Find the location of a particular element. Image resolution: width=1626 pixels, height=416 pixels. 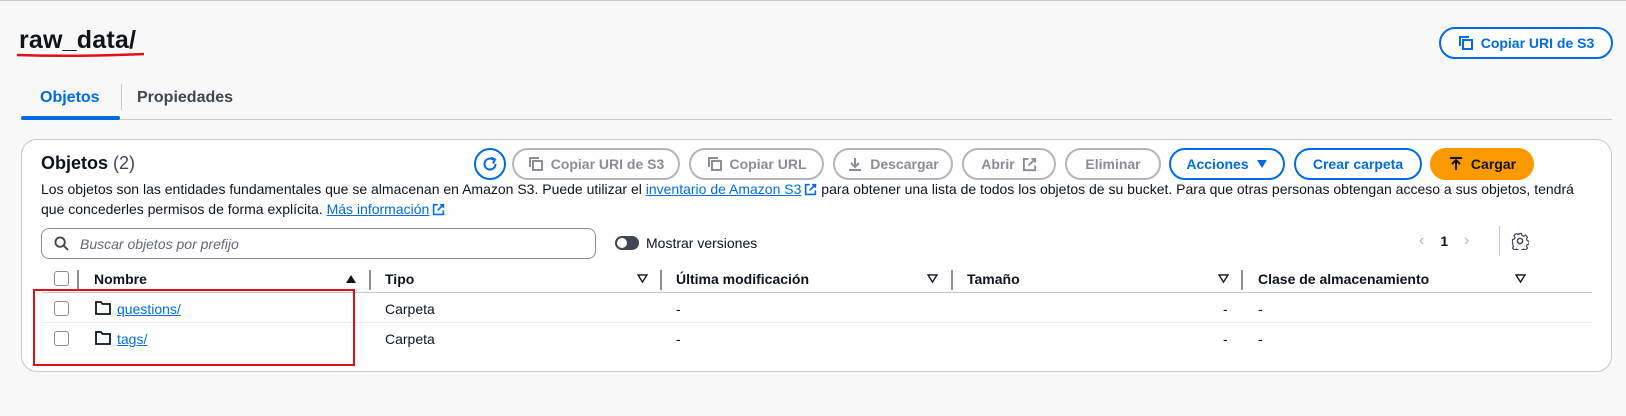

tab-divider is located at coordinates (121, 97).